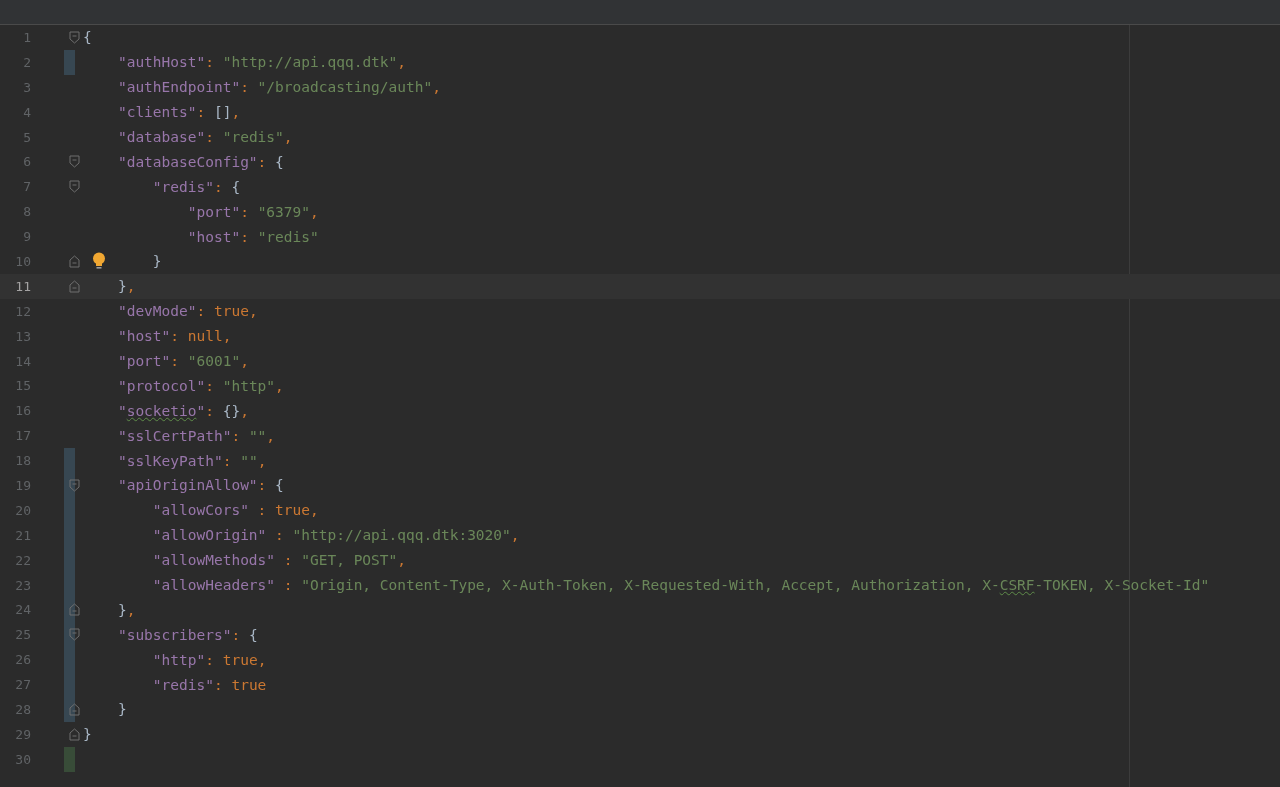 This screenshot has width=1280, height=787. Describe the element at coordinates (26, 137) in the screenshot. I see `line-number: 5` at that location.